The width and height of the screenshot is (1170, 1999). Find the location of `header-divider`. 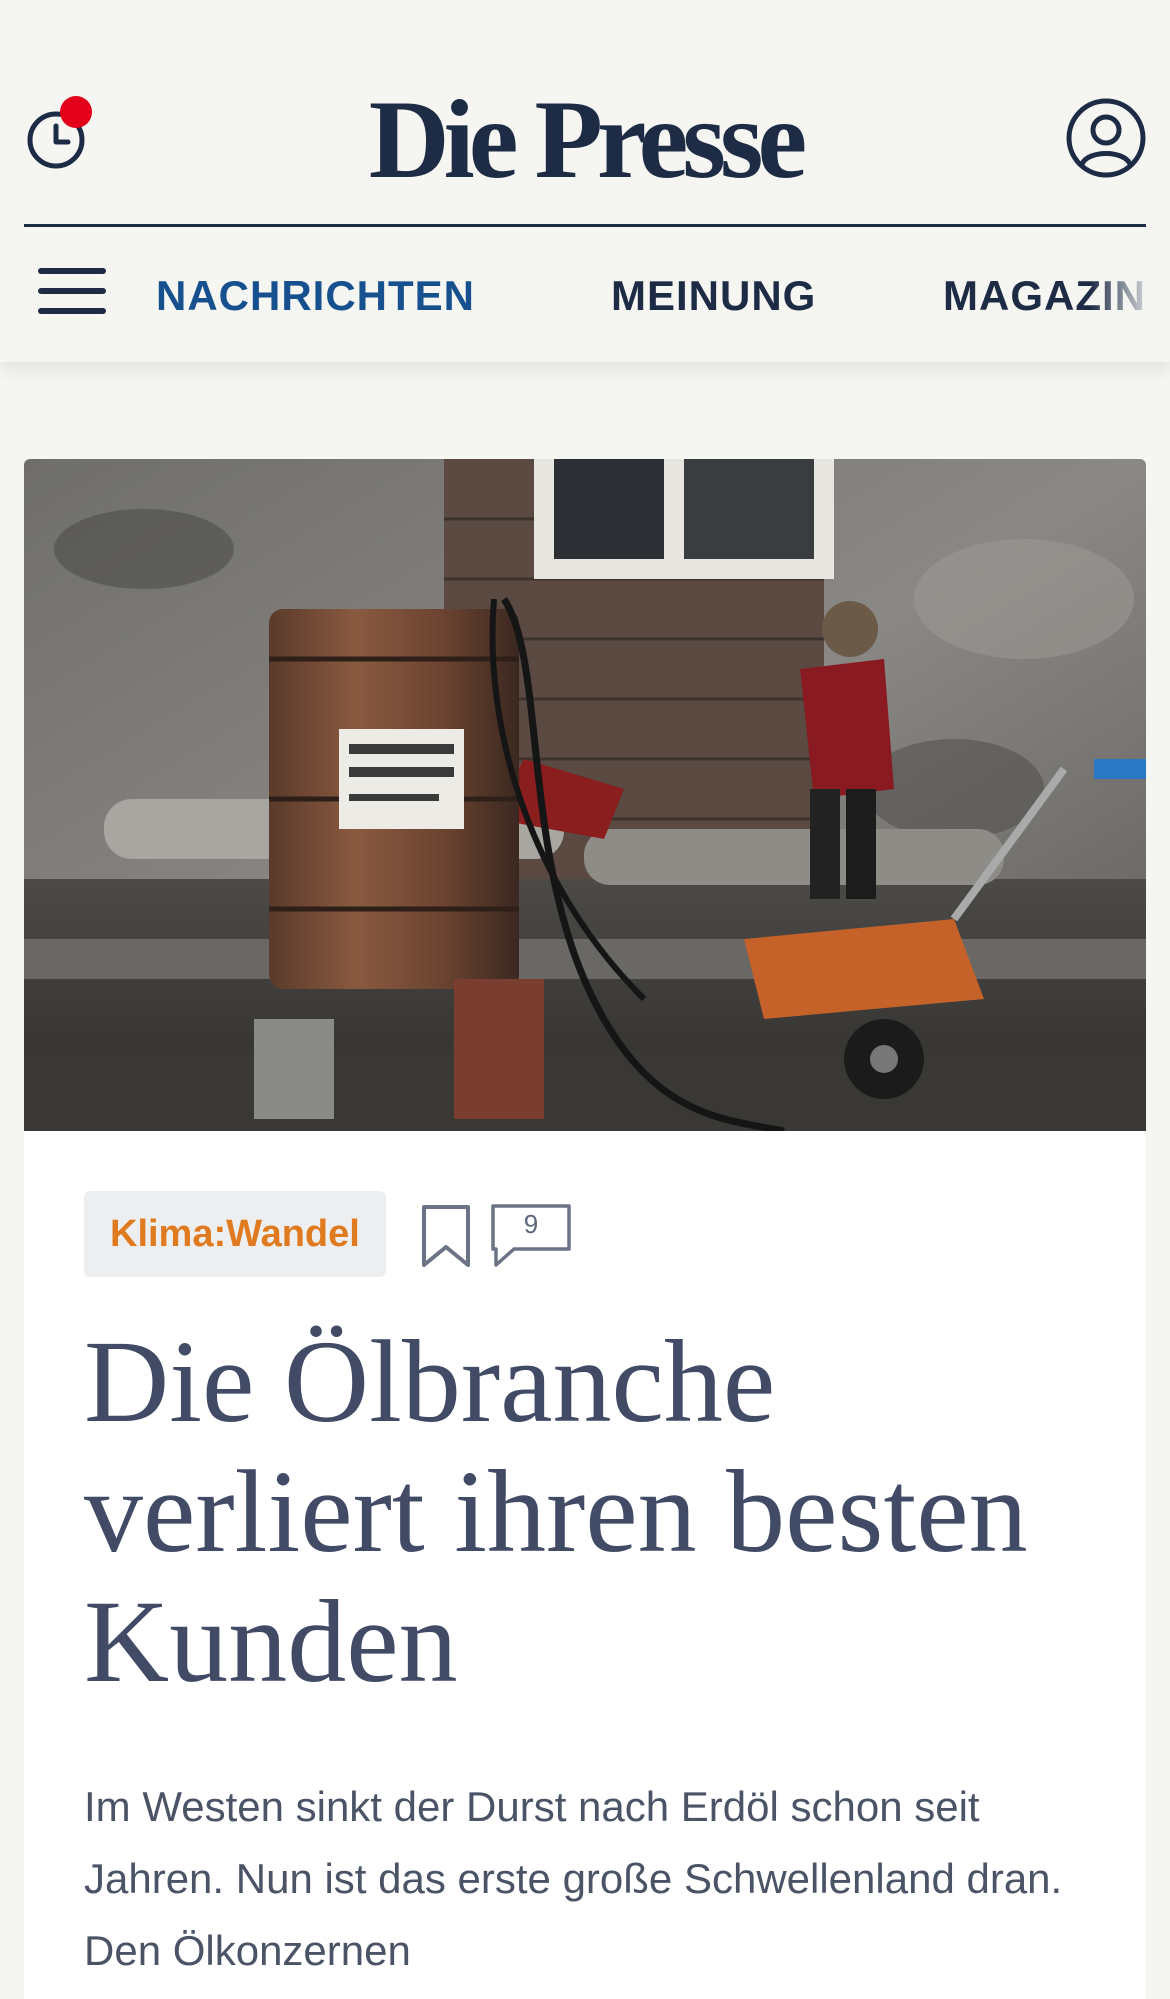

header-divider is located at coordinates (585, 225).